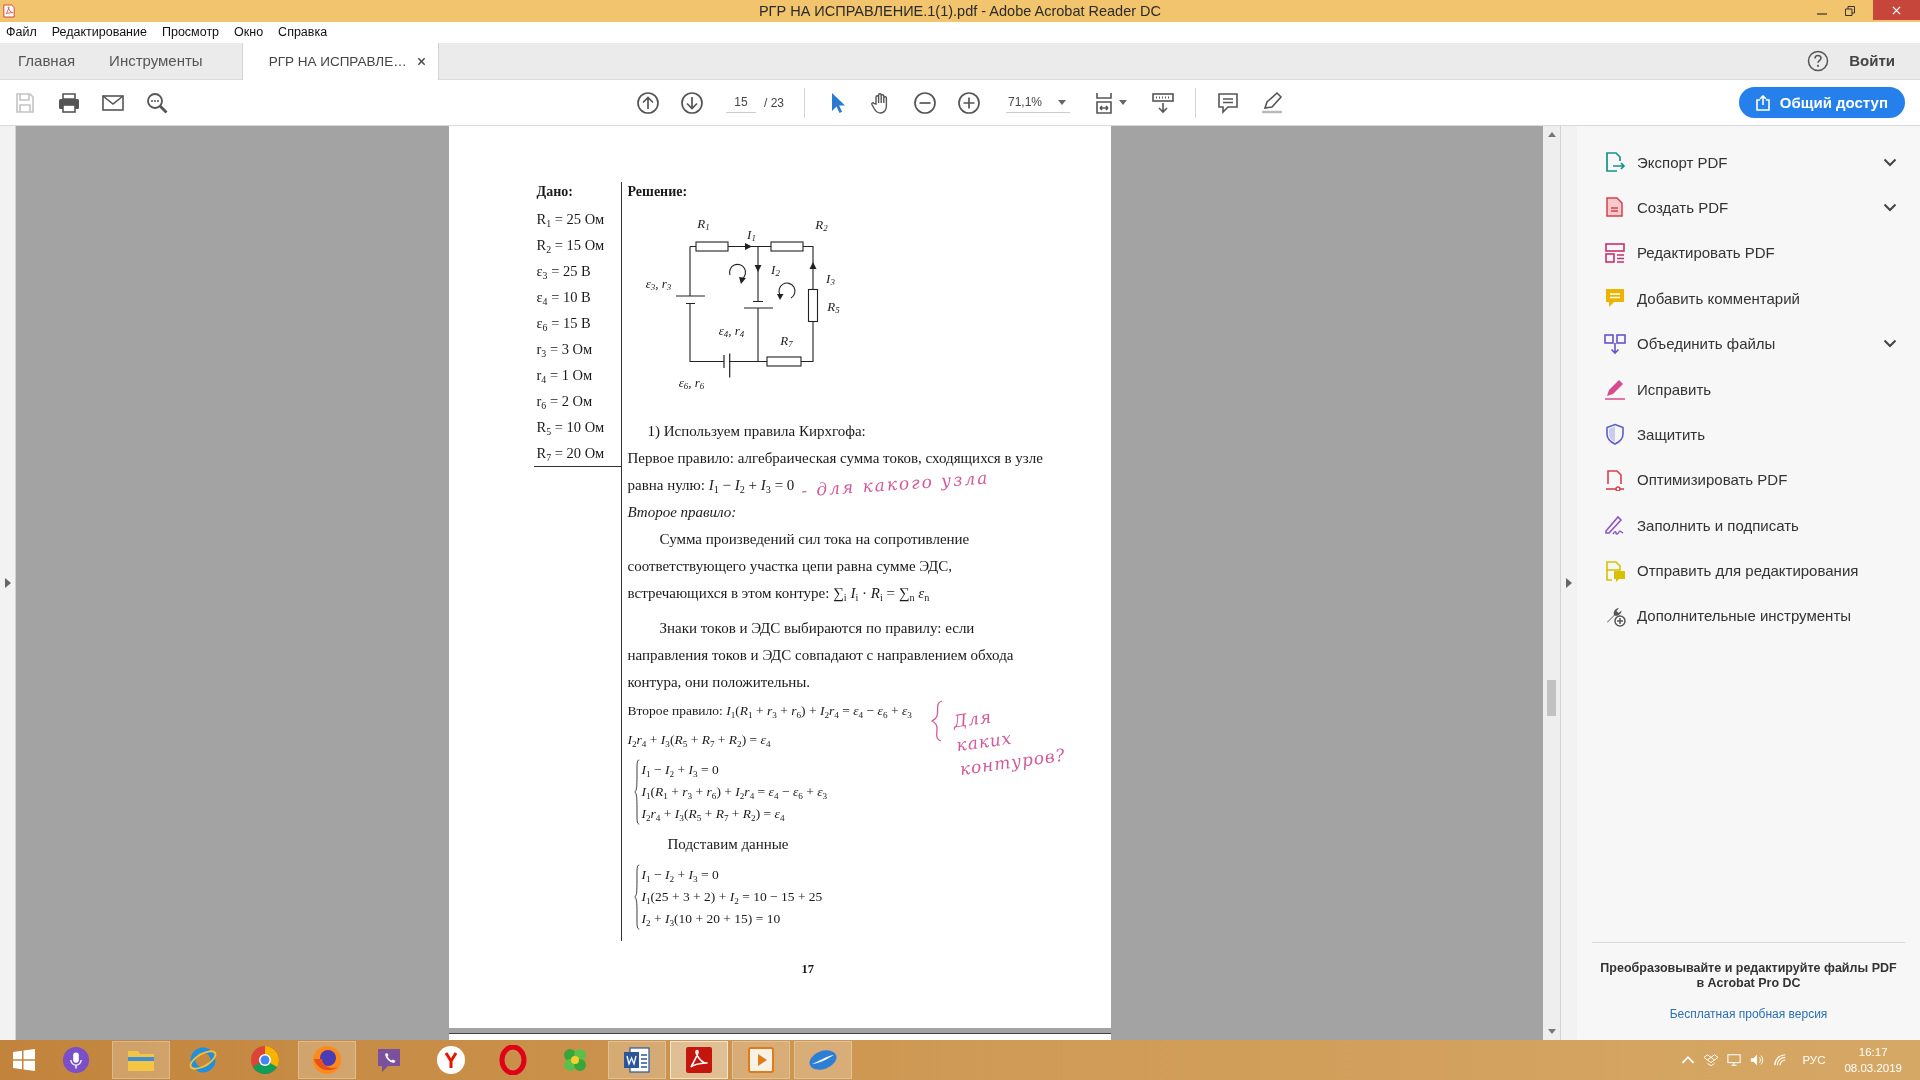  What do you see at coordinates (798, 568) in the screenshot?
I see `paragraph: Сумма произведений сил тока на сопротивление соответствующего участка цепи равна сумме ЭДС, встречающихся в этом контуре: ∑$_{i}$ I$_{i}$ · R$_{i}$ = ∑$_{n}$ ε$_{n}$` at bounding box center [798, 568].